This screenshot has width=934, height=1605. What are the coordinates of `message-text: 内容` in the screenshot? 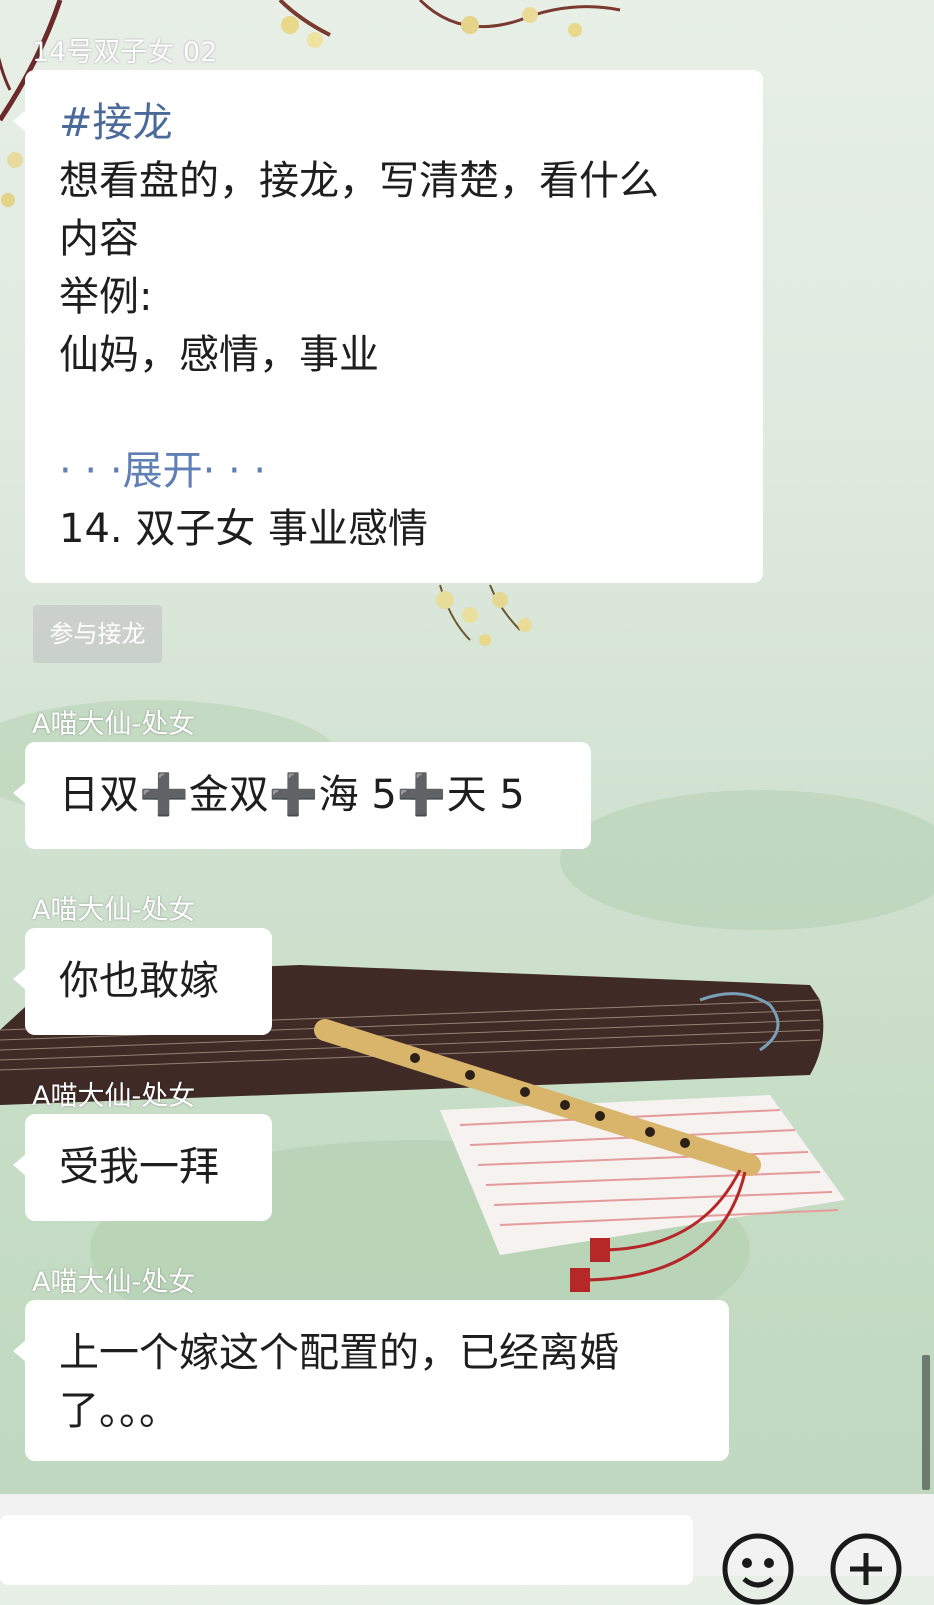 It's located at (99, 239).